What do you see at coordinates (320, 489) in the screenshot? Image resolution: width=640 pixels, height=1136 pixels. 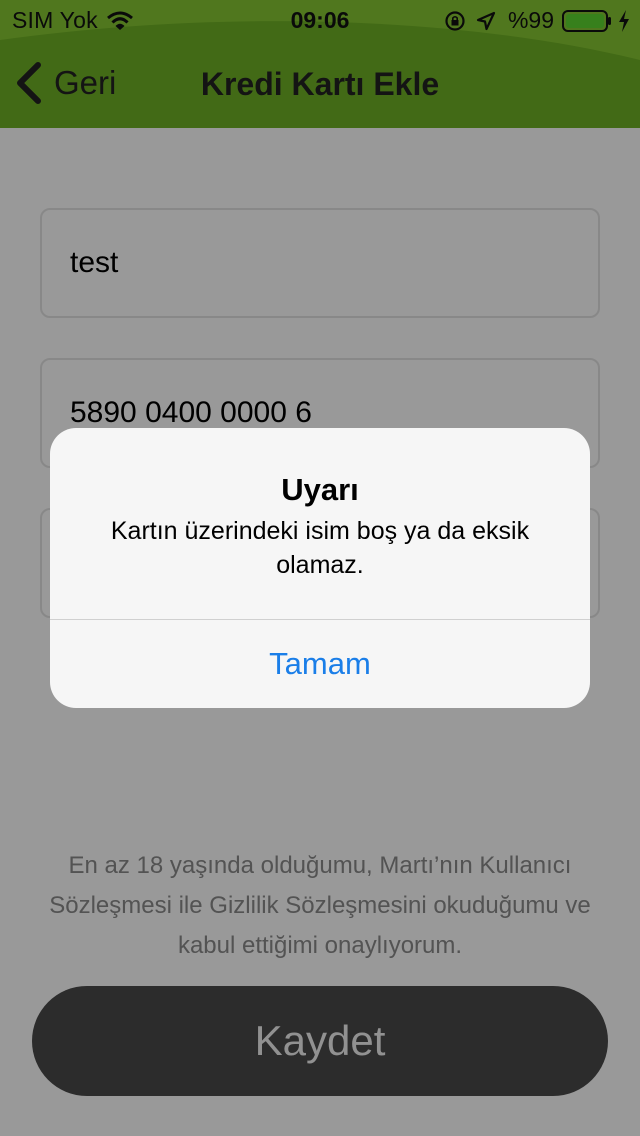 I see `alert-title: Uyarı` at bounding box center [320, 489].